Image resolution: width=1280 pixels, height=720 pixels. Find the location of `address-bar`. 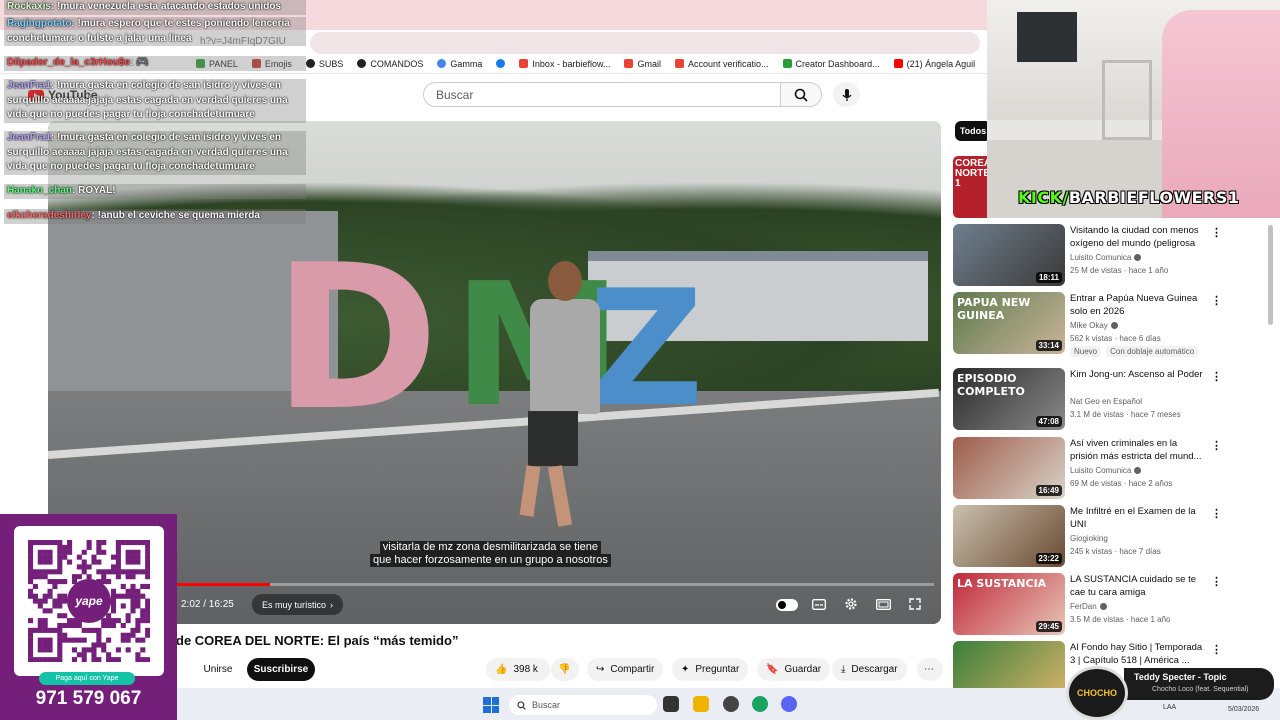

address-bar is located at coordinates (645, 43).